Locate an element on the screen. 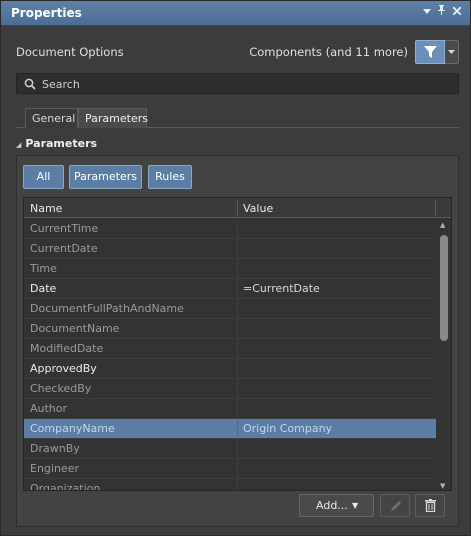  pencil-icon is located at coordinates (396, 506).